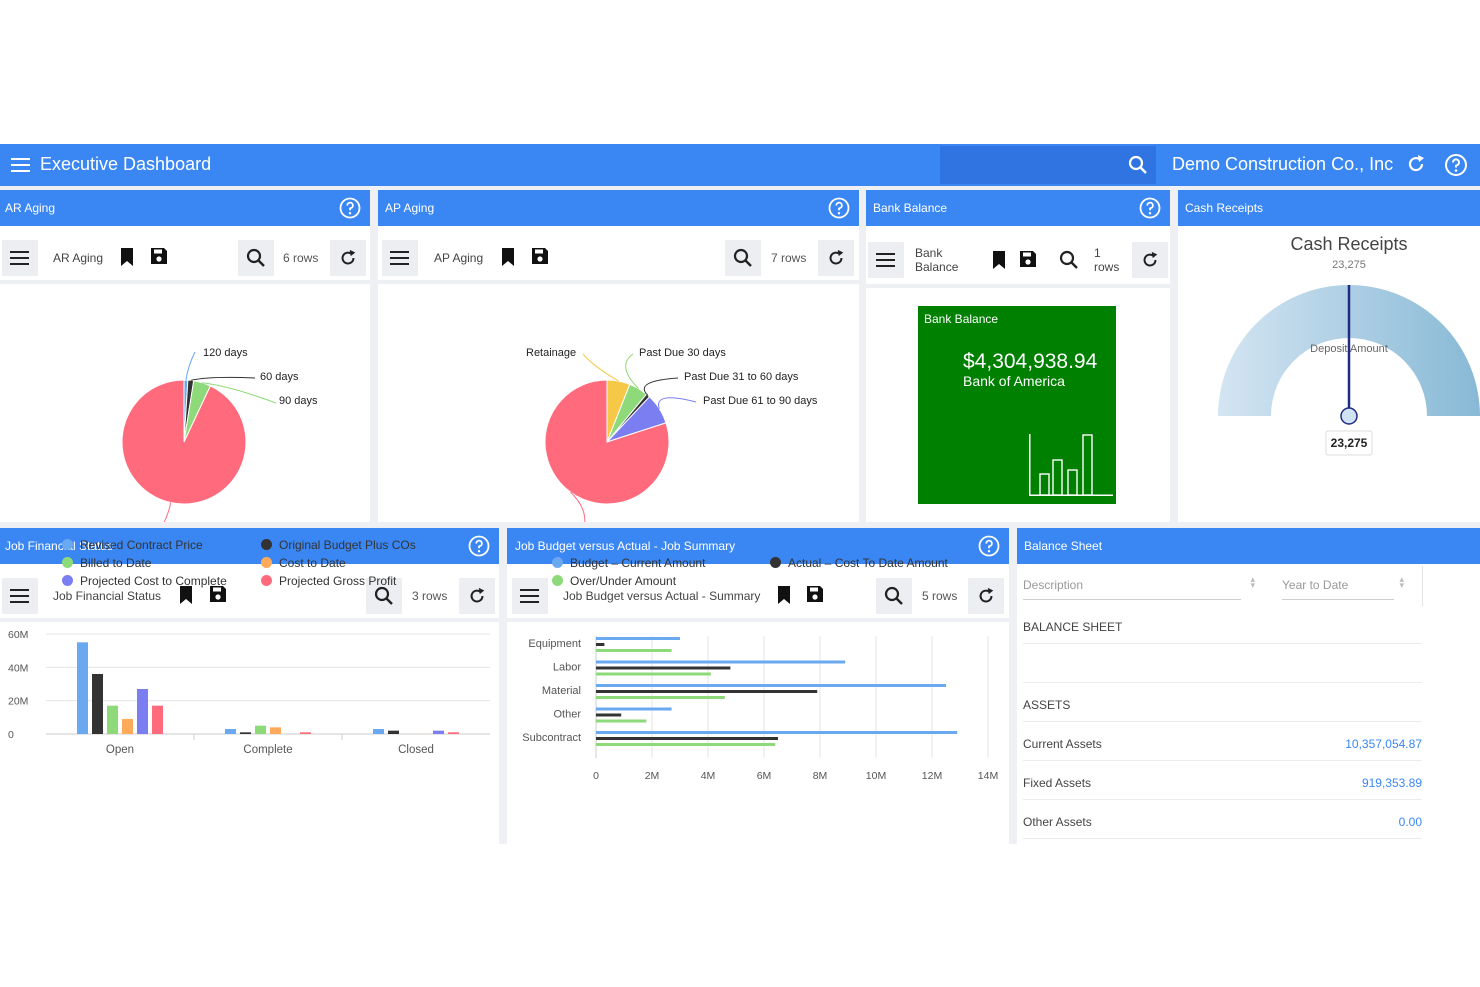 This screenshot has width=1480, height=987. What do you see at coordinates (1222, 625) in the screenshot?
I see `table-row: BALANCE SHEET` at bounding box center [1222, 625].